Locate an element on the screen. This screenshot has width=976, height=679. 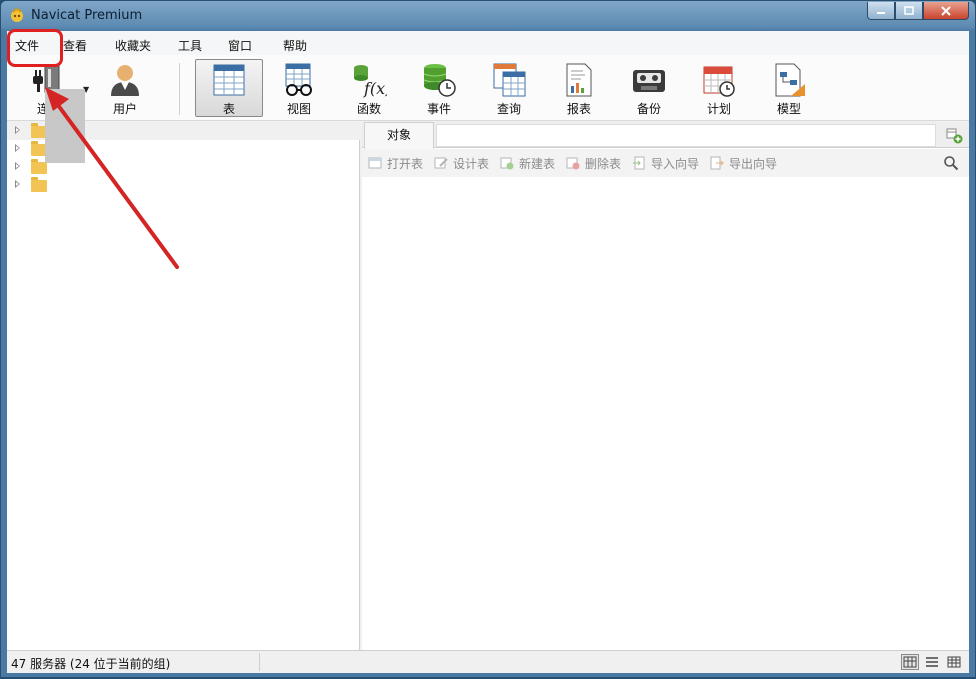
list-view-icon is located at coordinates (932, 662).